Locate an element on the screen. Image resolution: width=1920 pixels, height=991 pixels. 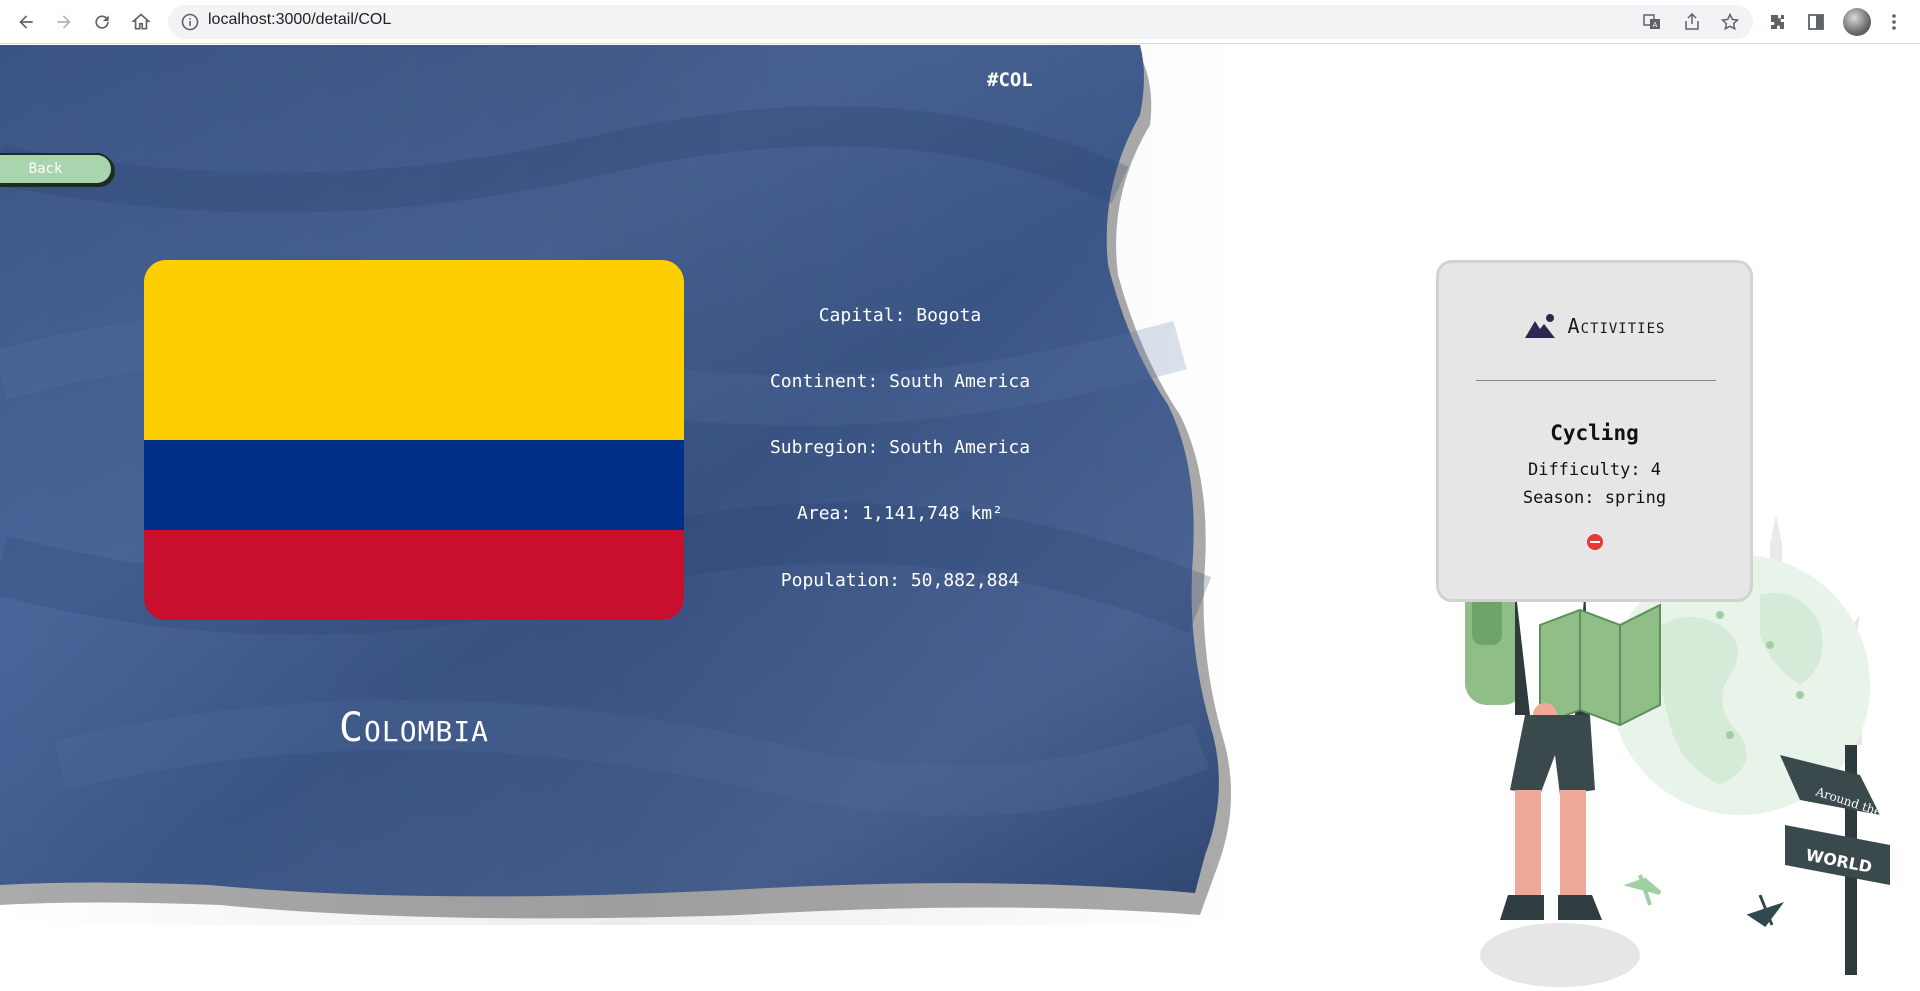
menu-kebab-icon is located at coordinates (1894, 22).